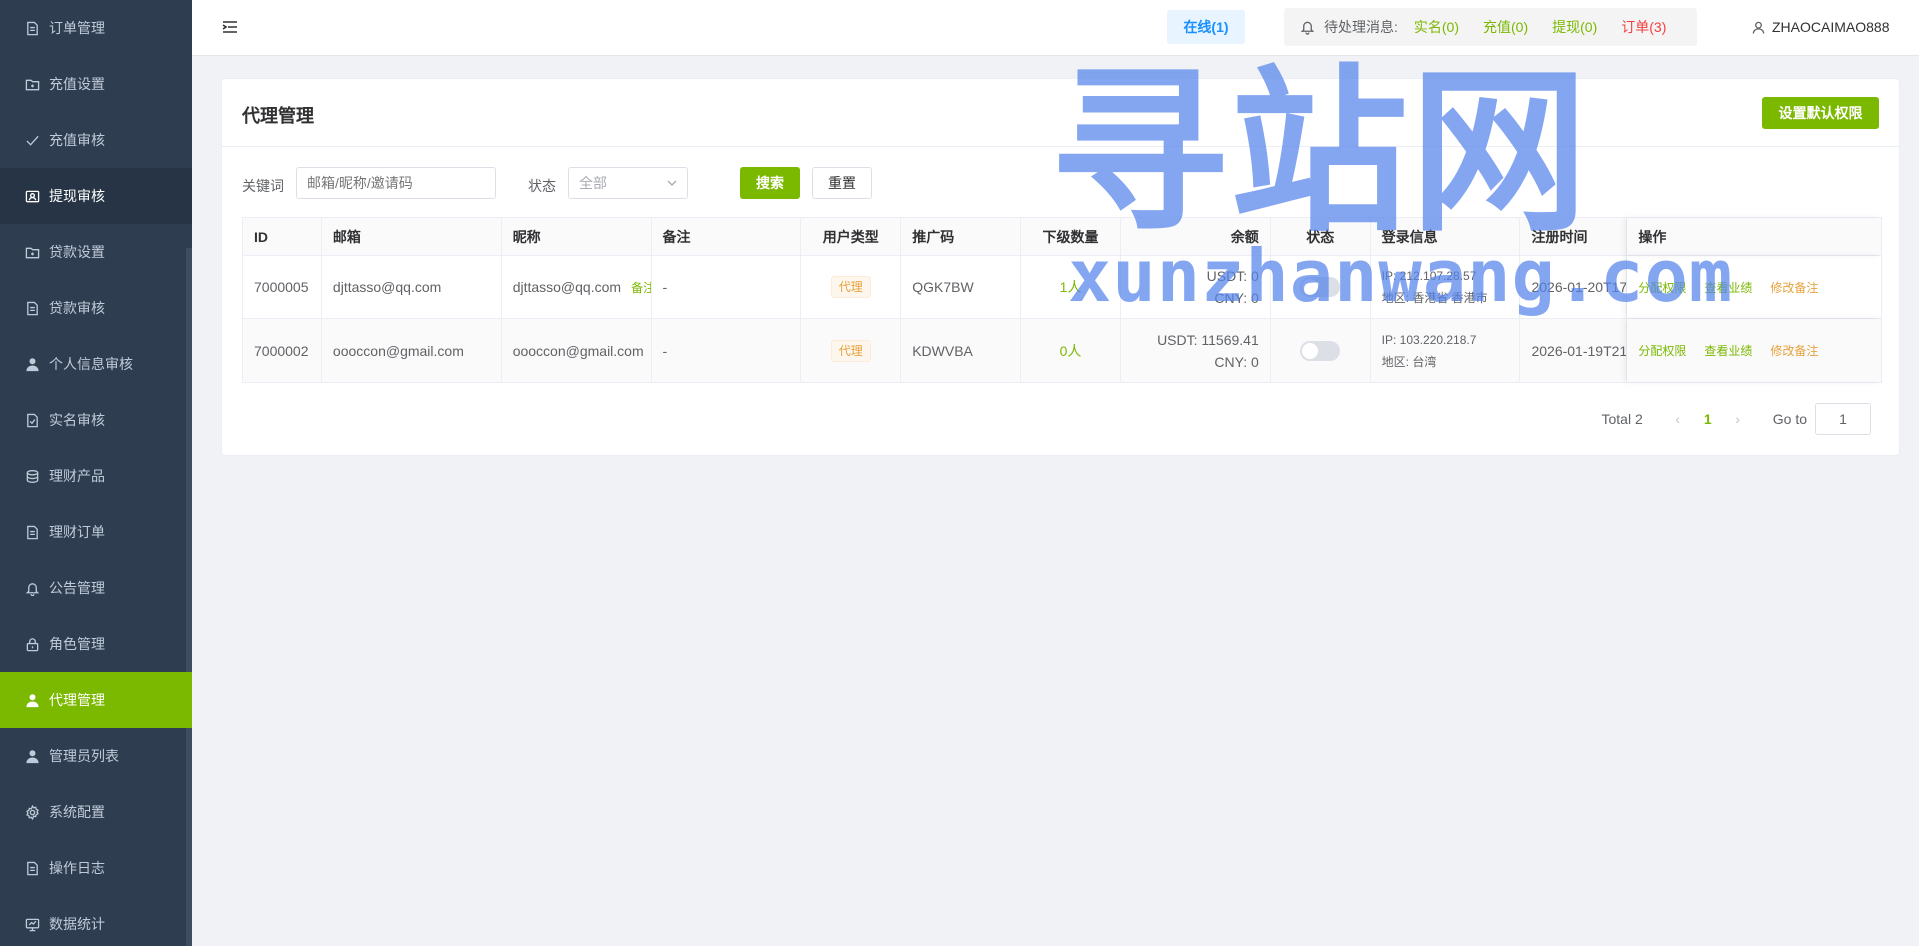 The image size is (1919, 946). Describe the element at coordinates (1071, 287) in the screenshot. I see `cell-sub-count: 1人` at that location.